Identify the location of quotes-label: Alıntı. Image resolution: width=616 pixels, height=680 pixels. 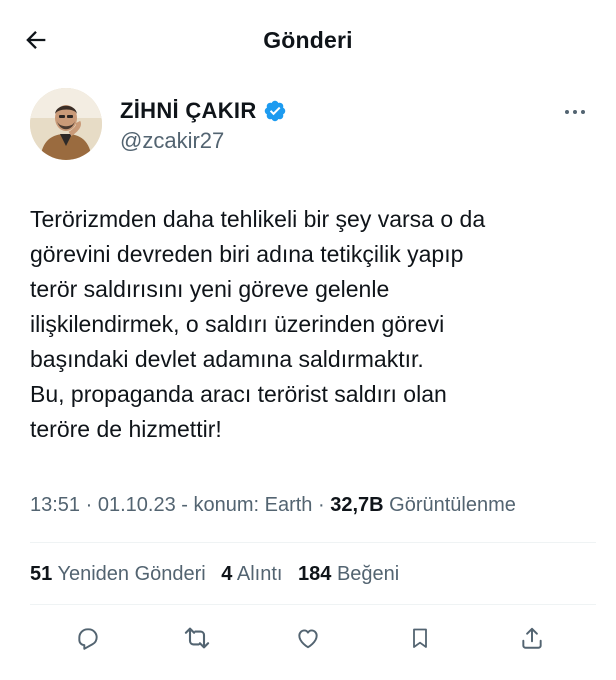
(259, 574).